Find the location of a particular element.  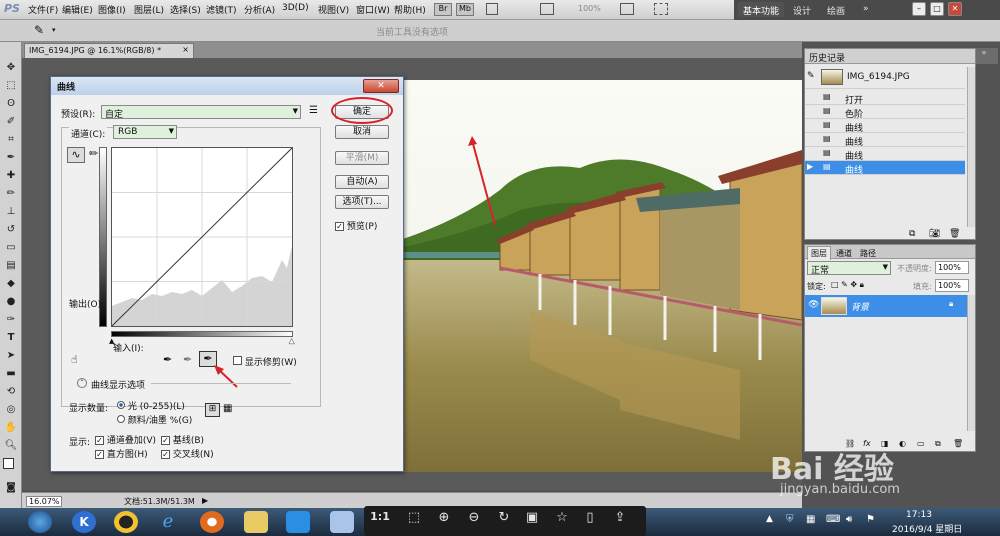

maximize-icon: □ is located at coordinates (937, 9).